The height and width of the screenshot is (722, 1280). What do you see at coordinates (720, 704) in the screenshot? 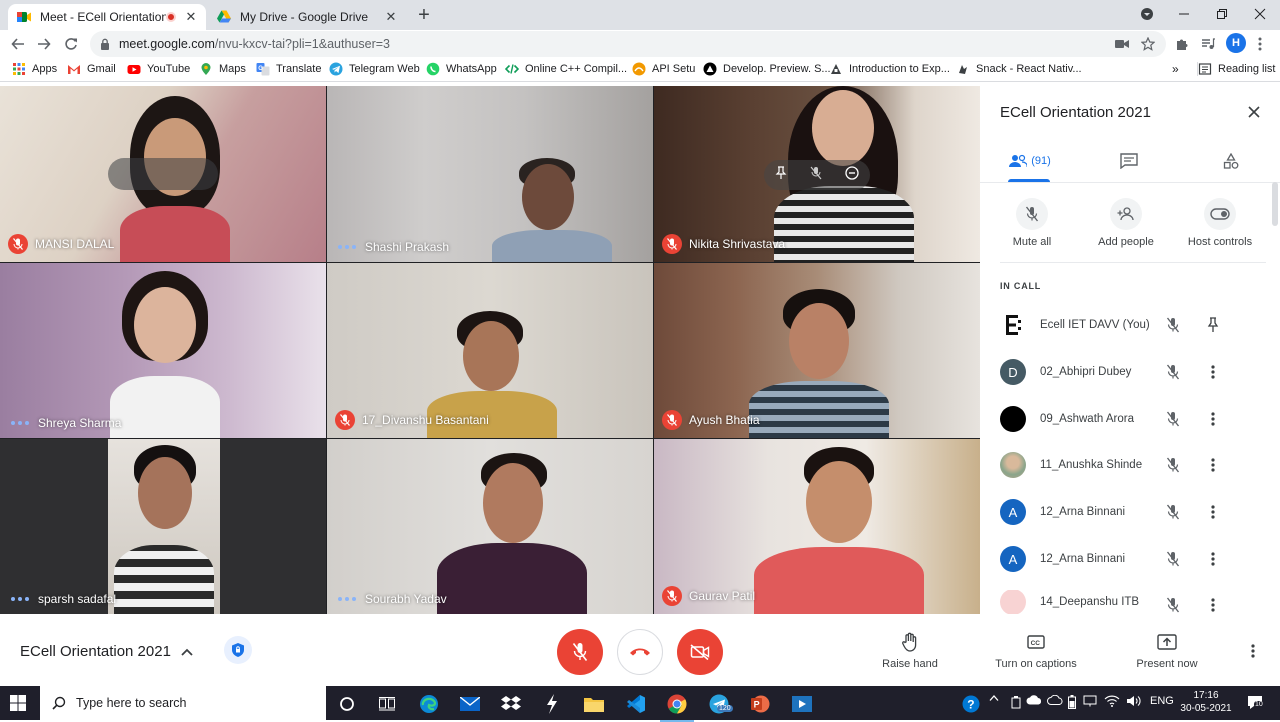
I see `telegram-icon: 120` at bounding box center [720, 704].